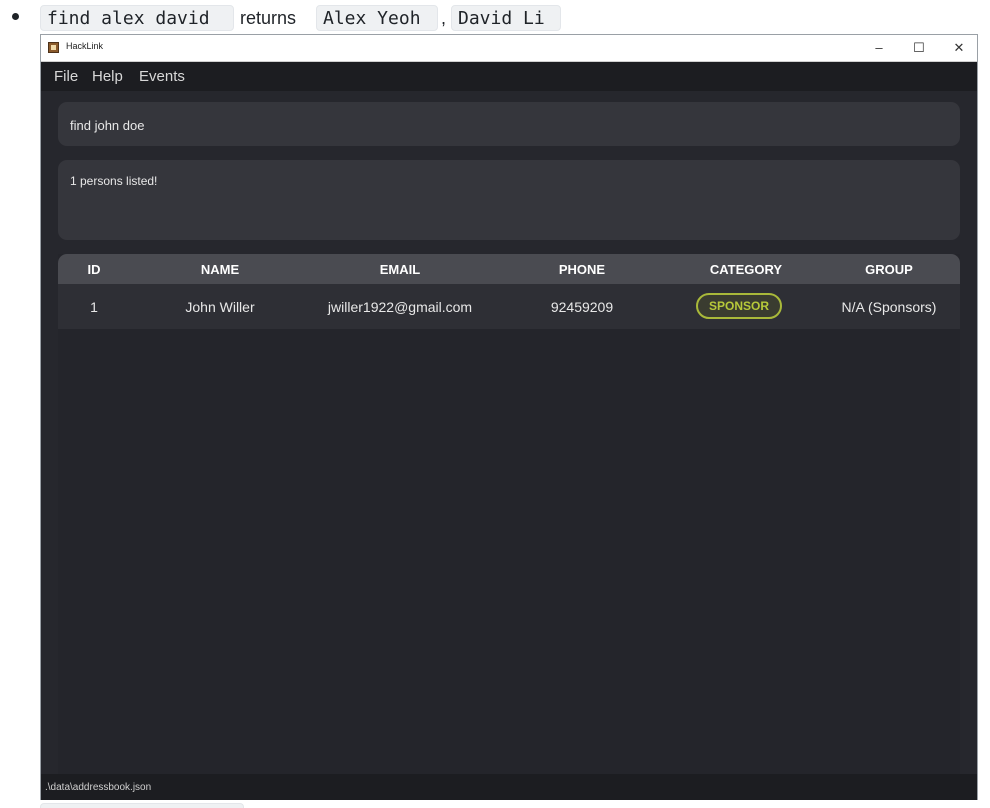 The height and width of the screenshot is (808, 990). What do you see at coordinates (94, 307) in the screenshot?
I see `cell-id: 1` at bounding box center [94, 307].